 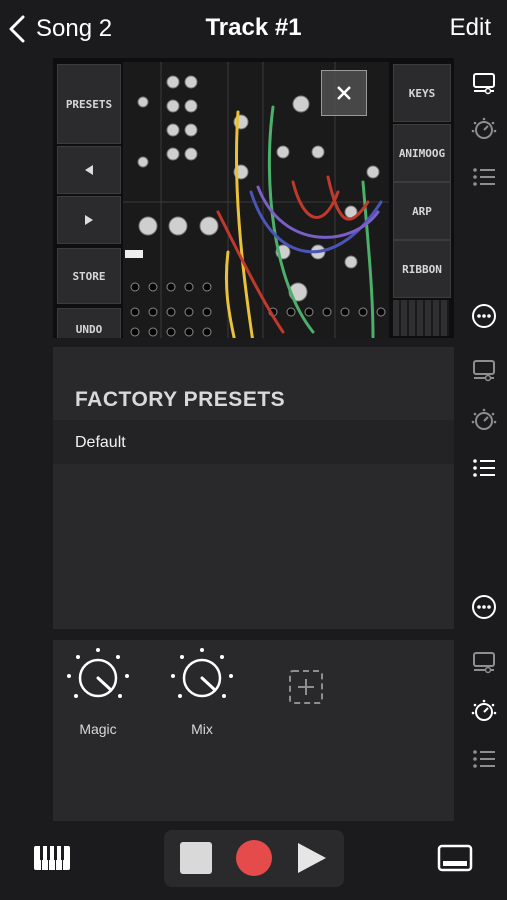 I want to click on bottom-panel-icon, so click(x=455, y=858).